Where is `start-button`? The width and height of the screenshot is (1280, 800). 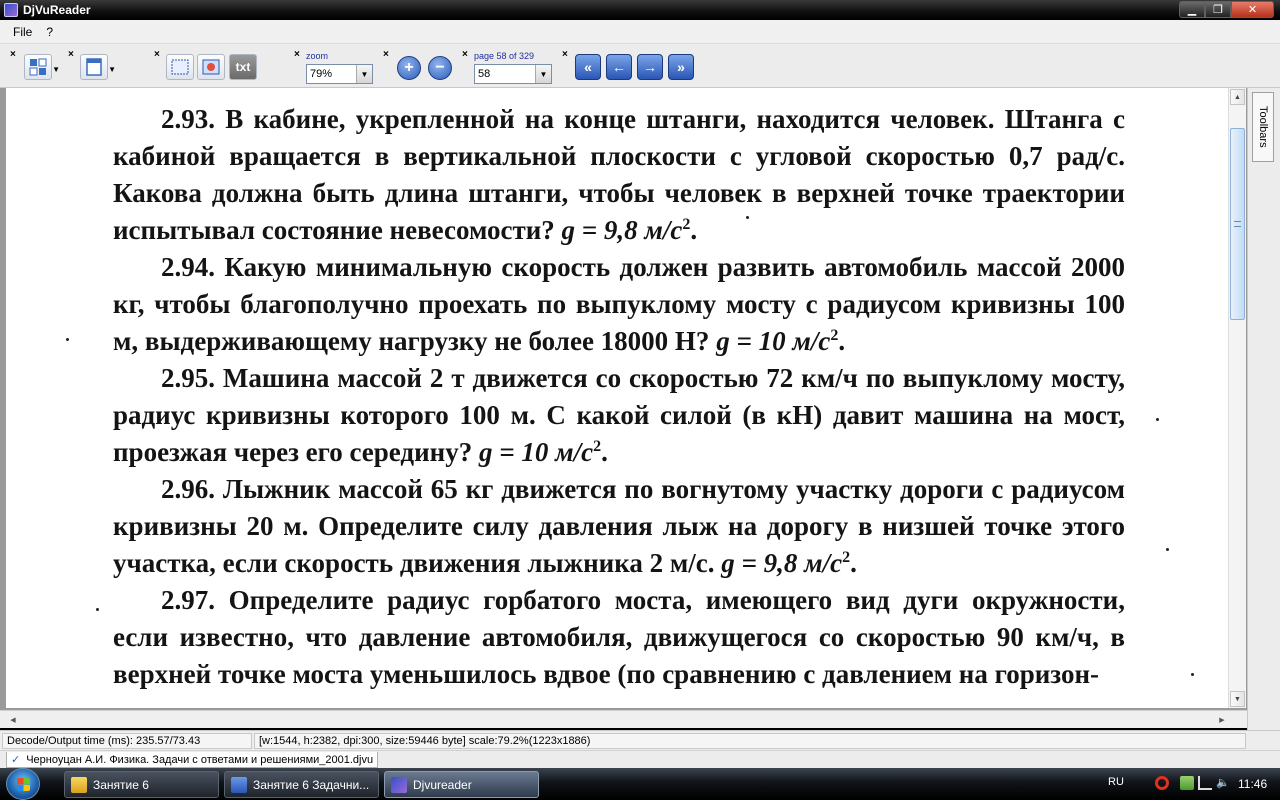
start-button is located at coordinates (23, 784).